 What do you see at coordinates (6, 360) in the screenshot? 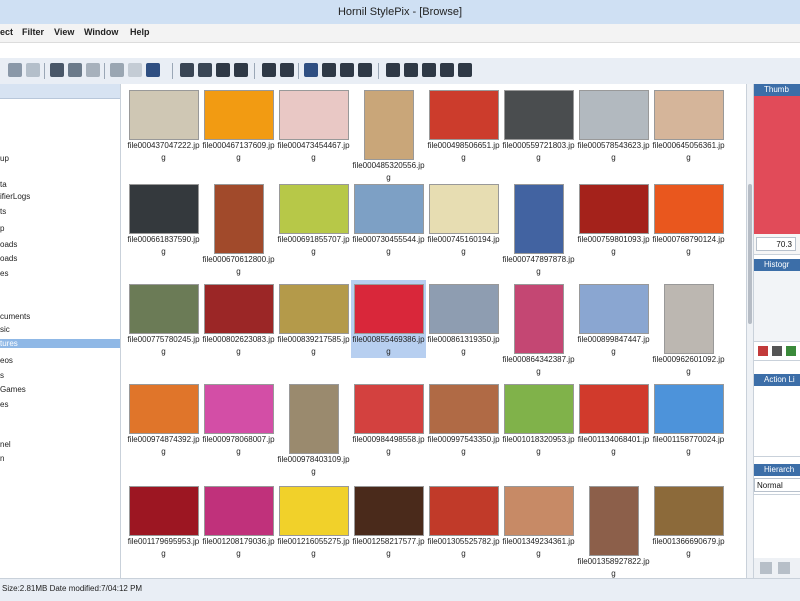
I see `tree-item: eos` at bounding box center [6, 360].